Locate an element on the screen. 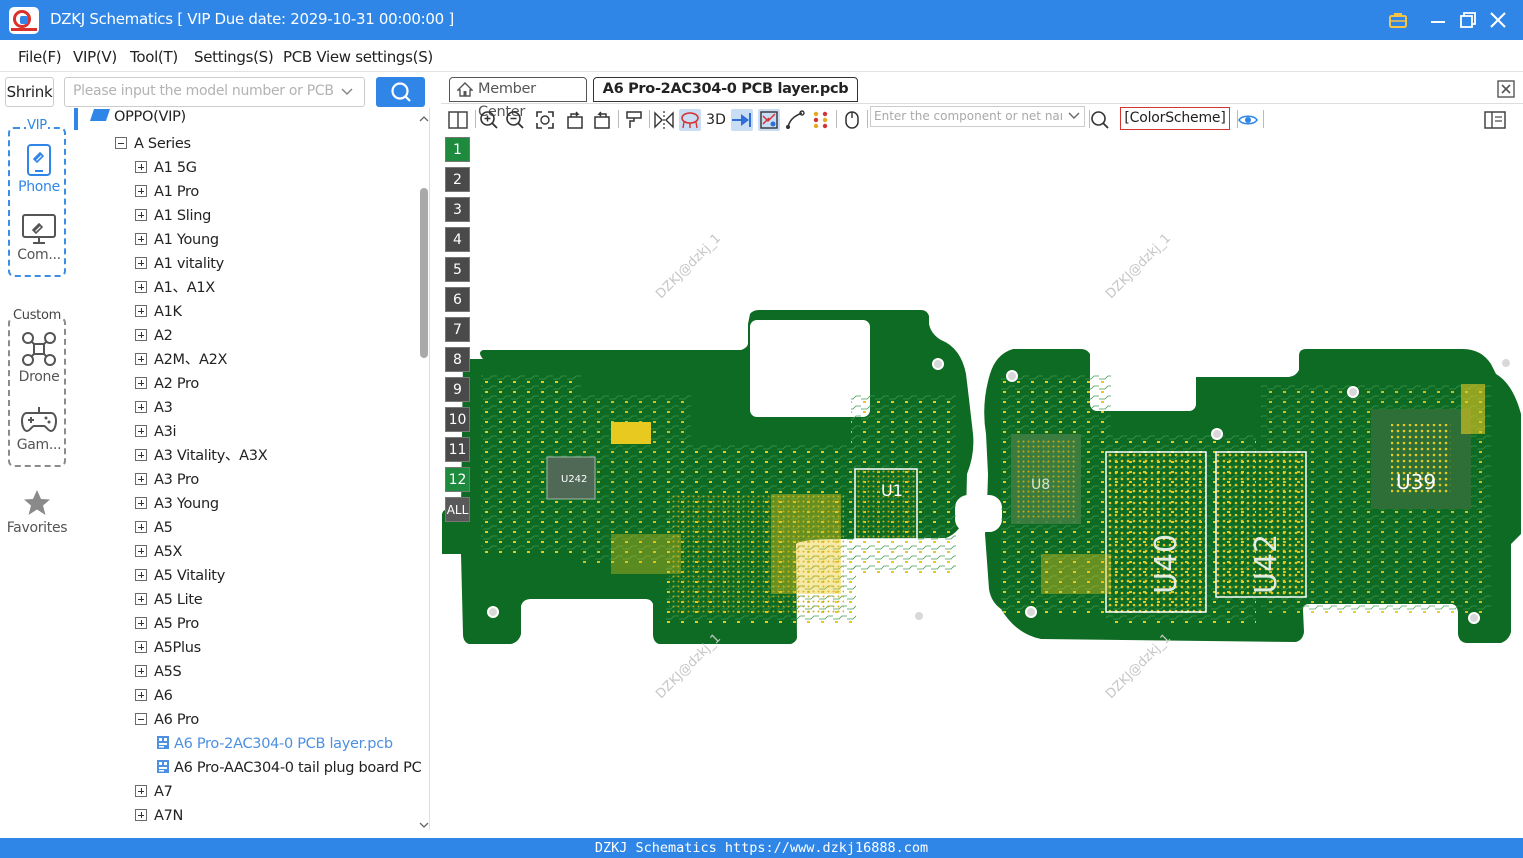 This screenshot has height=858, width=1523. layer-button: 5 is located at coordinates (457, 269).